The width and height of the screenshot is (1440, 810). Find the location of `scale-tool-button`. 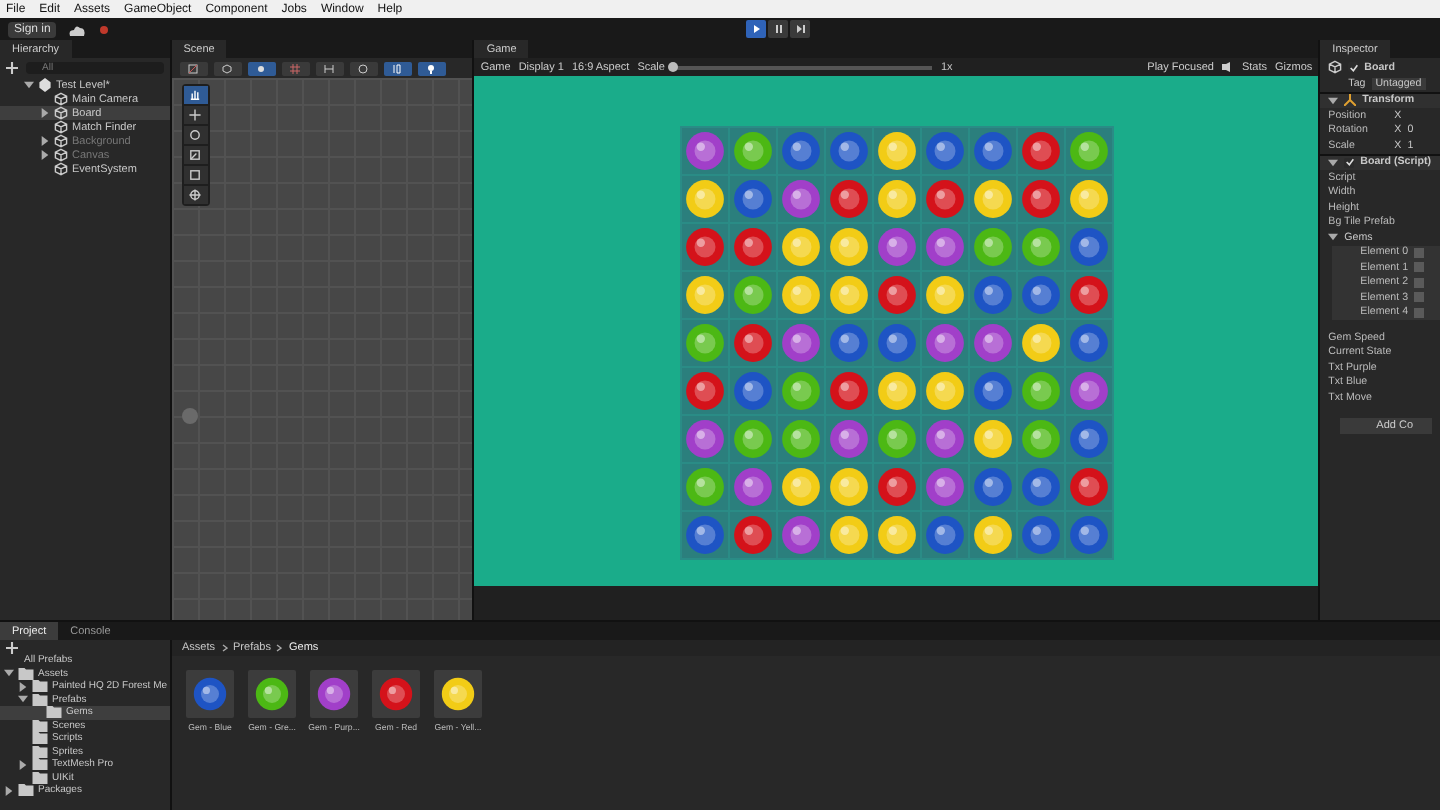

scale-tool-button is located at coordinates (195, 155).